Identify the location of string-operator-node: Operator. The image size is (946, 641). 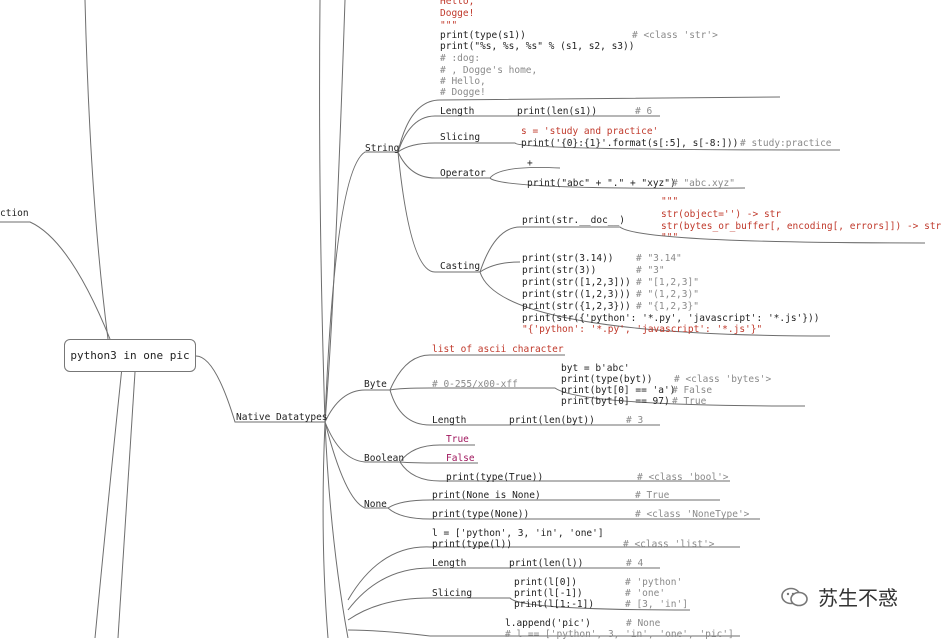
(463, 174).